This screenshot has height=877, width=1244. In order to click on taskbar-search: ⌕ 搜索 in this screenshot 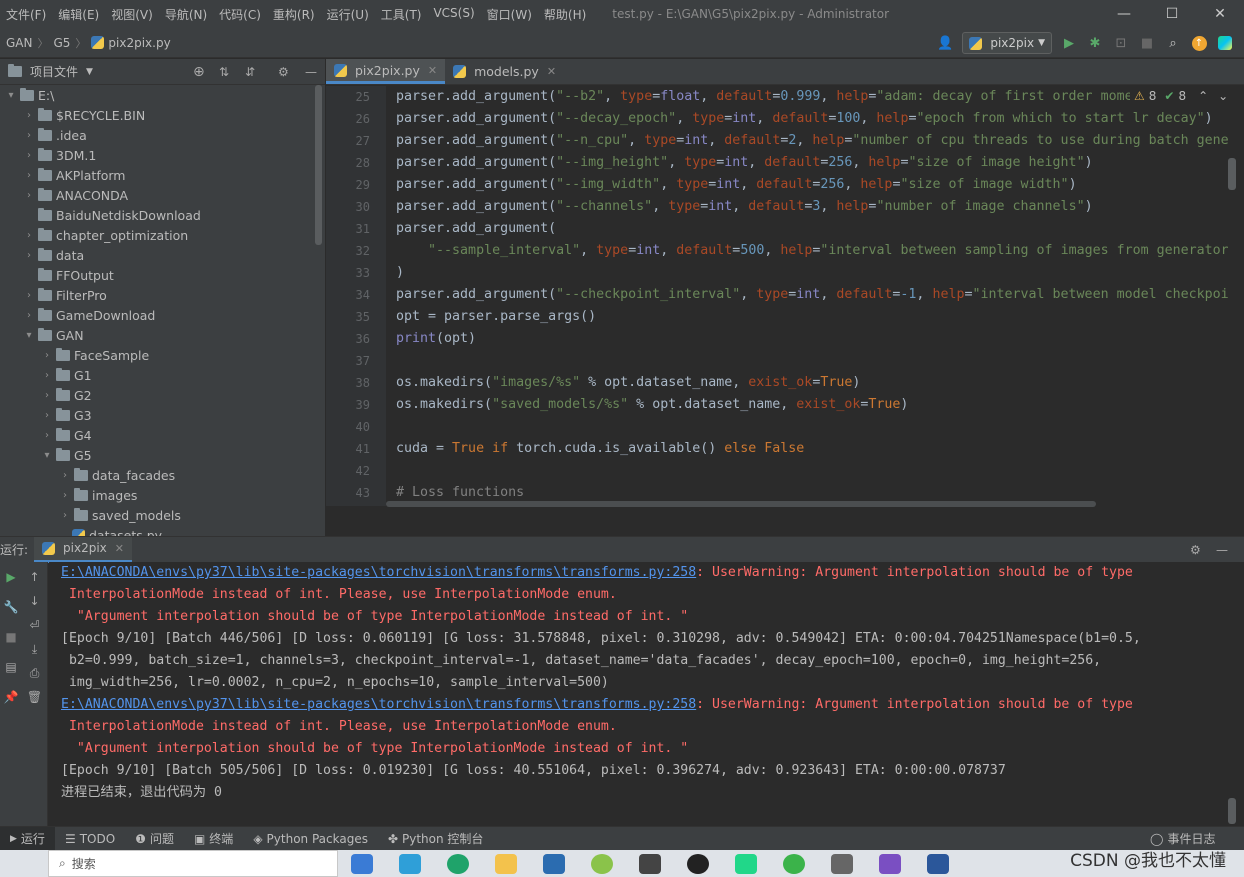, I will do `click(193, 863)`.